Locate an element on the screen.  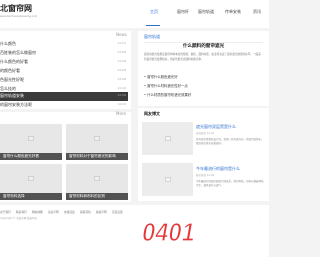
article-link-text: 窗帘什么颜色遮光好 is located at coordinates (162, 77).